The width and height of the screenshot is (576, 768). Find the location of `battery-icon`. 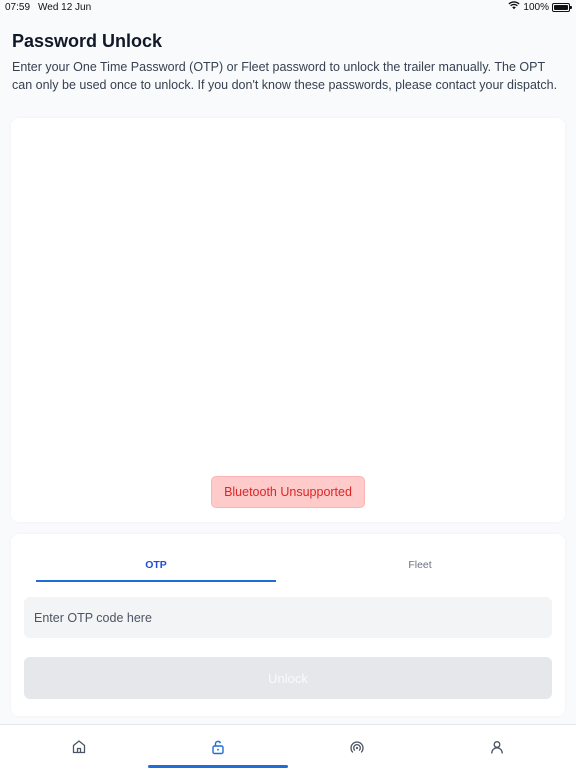

battery-icon is located at coordinates (562, 7).